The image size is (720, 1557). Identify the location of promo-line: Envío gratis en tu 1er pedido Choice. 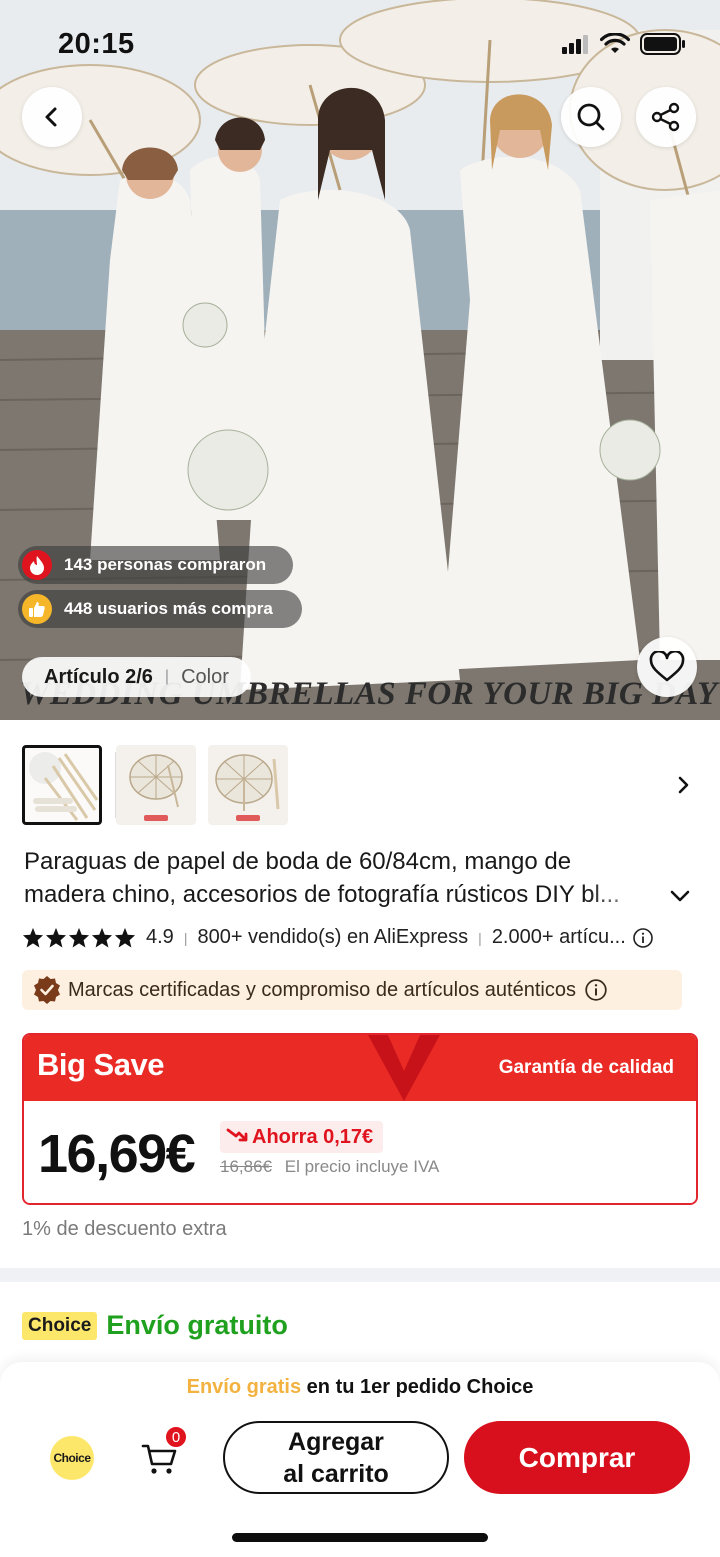
(360, 1387).